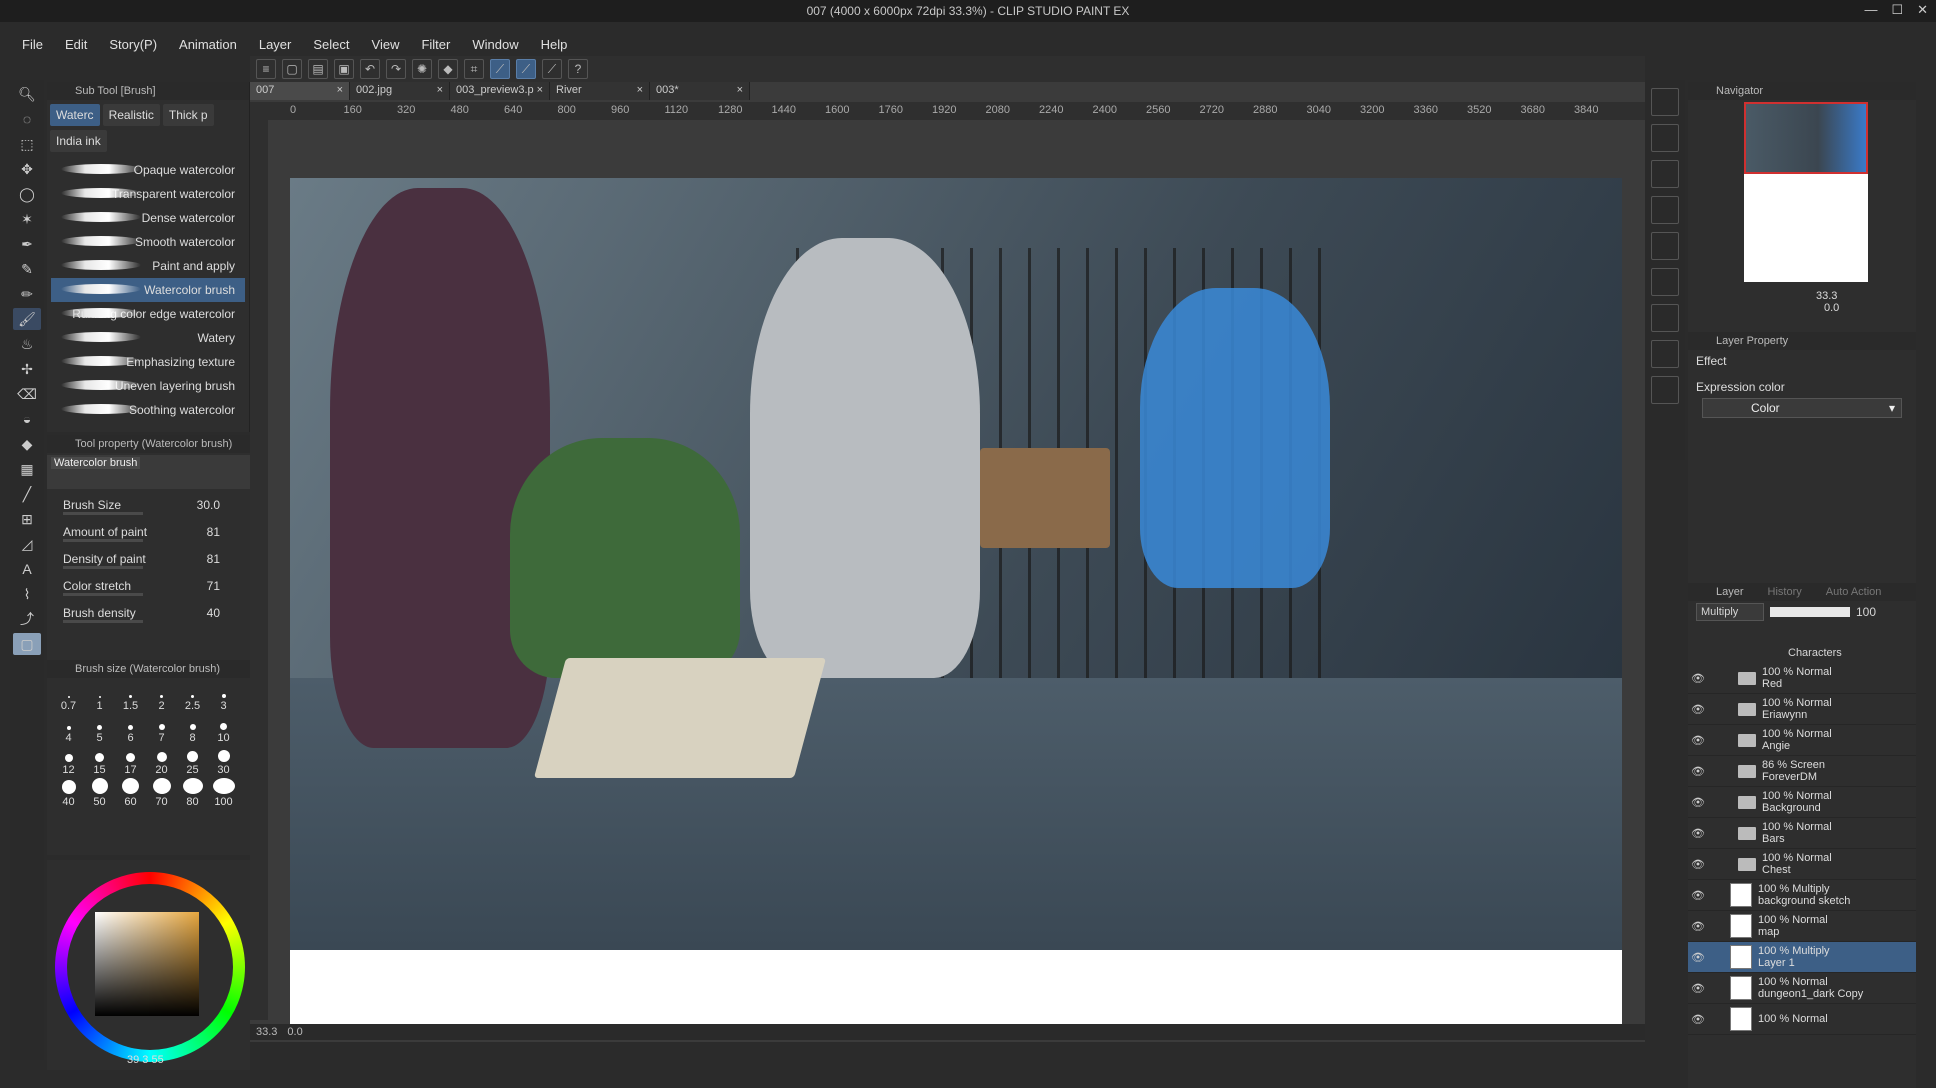 The width and height of the screenshot is (1936, 1088). I want to click on brush-item: Watercolor brush, so click(148, 290).